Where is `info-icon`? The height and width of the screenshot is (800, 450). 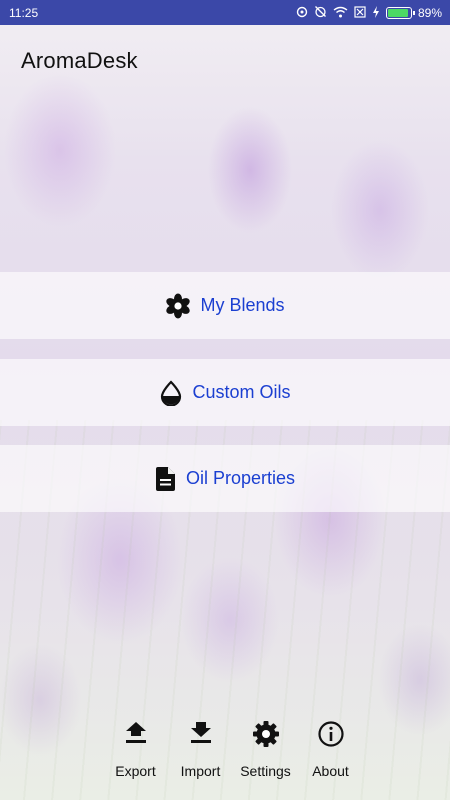 info-icon is located at coordinates (331, 734).